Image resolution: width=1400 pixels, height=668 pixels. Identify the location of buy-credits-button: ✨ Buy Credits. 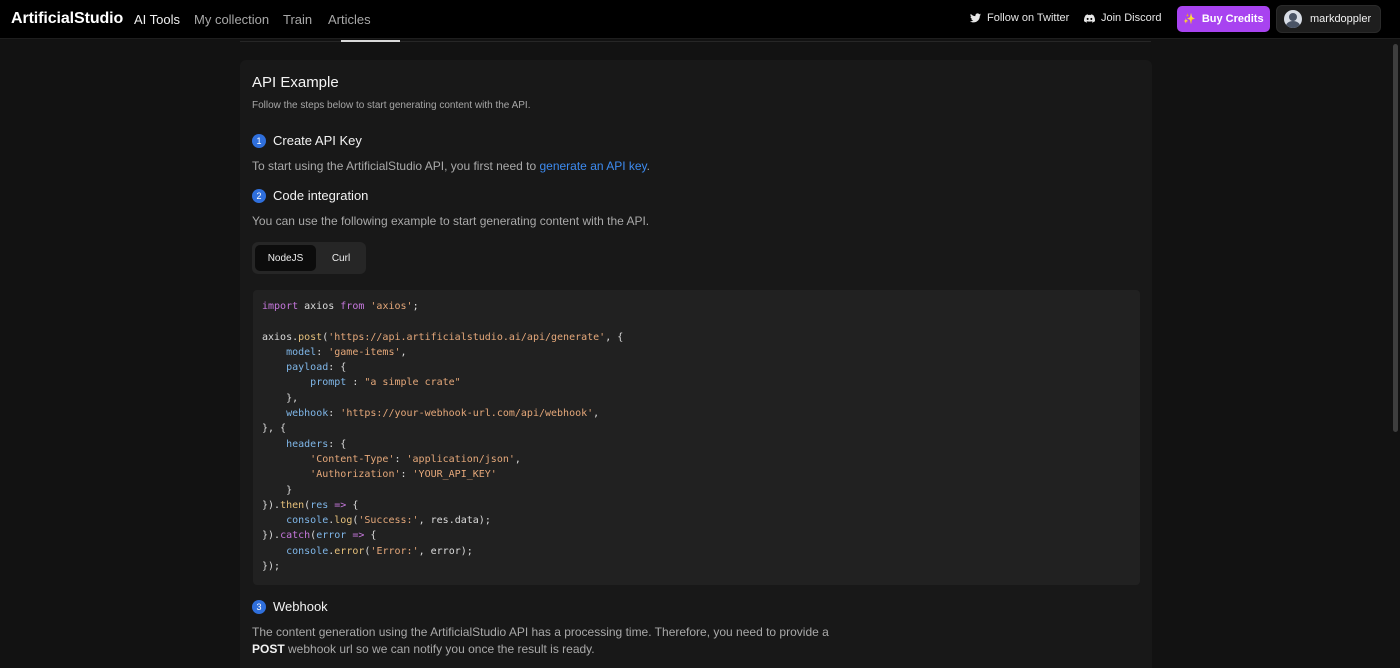
(1223, 19).